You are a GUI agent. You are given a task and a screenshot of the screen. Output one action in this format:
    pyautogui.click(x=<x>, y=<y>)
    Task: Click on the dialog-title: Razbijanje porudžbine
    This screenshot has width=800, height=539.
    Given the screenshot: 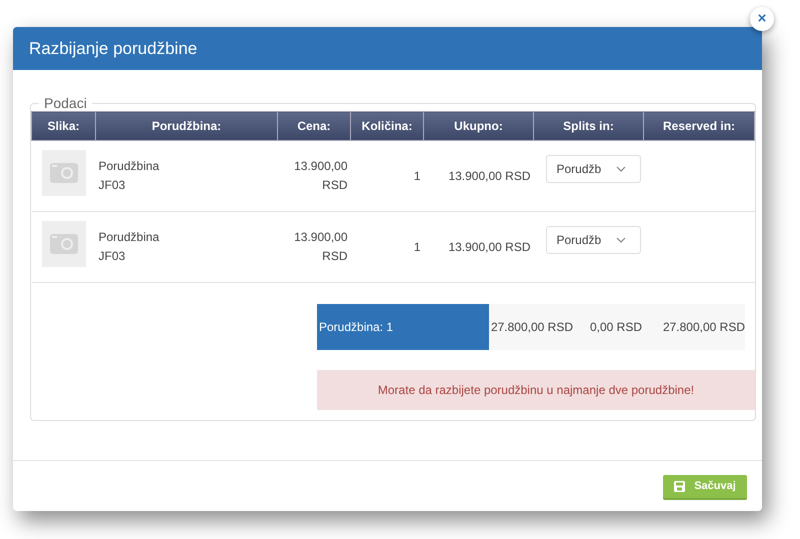 What is the action you would take?
    pyautogui.click(x=113, y=48)
    